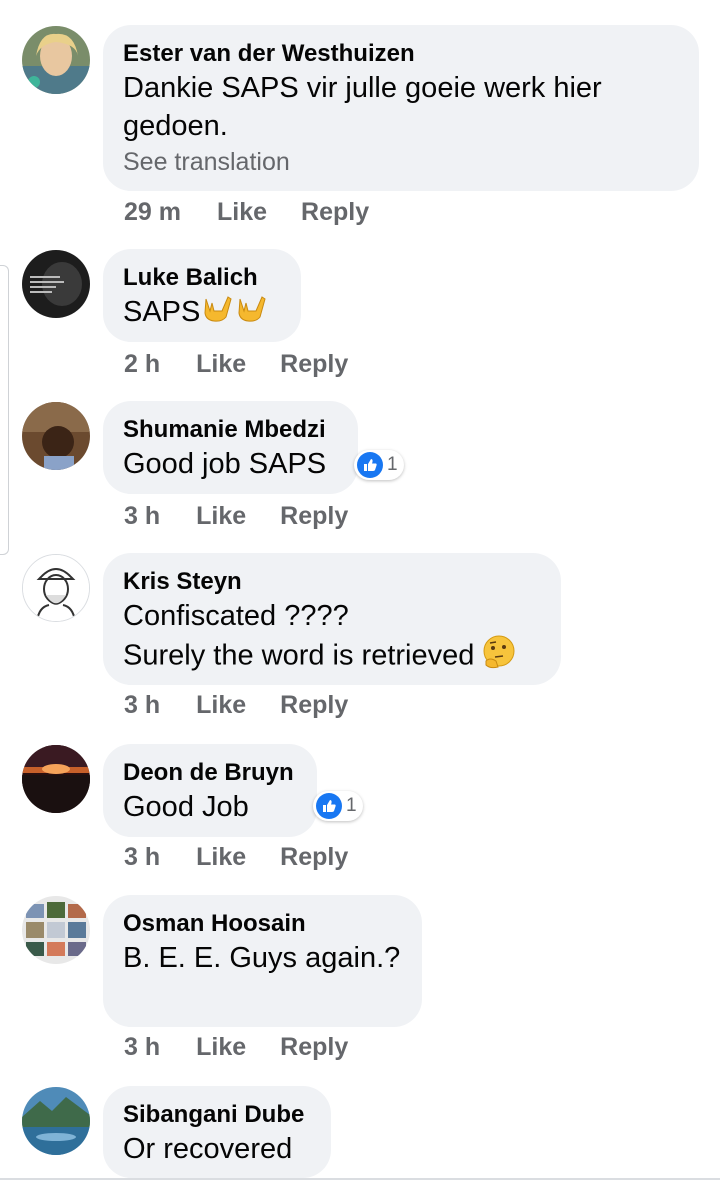 This screenshot has height=1186, width=720. What do you see at coordinates (332, 582) in the screenshot?
I see `author-name: Kris Steyn` at bounding box center [332, 582].